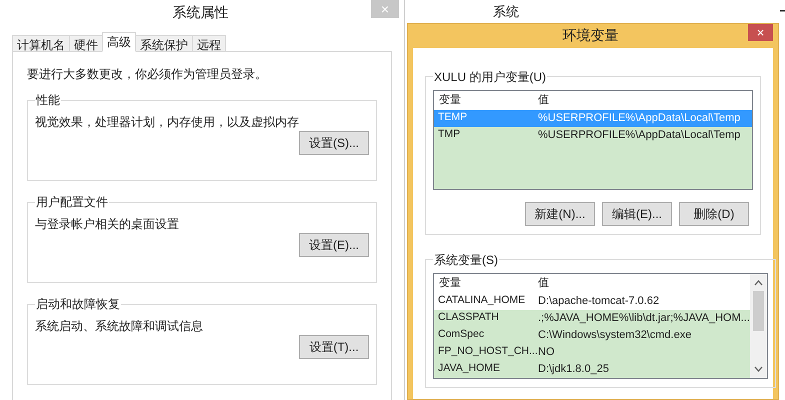 The image size is (785, 400). I want to click on minimize-icon, so click(782, 11).